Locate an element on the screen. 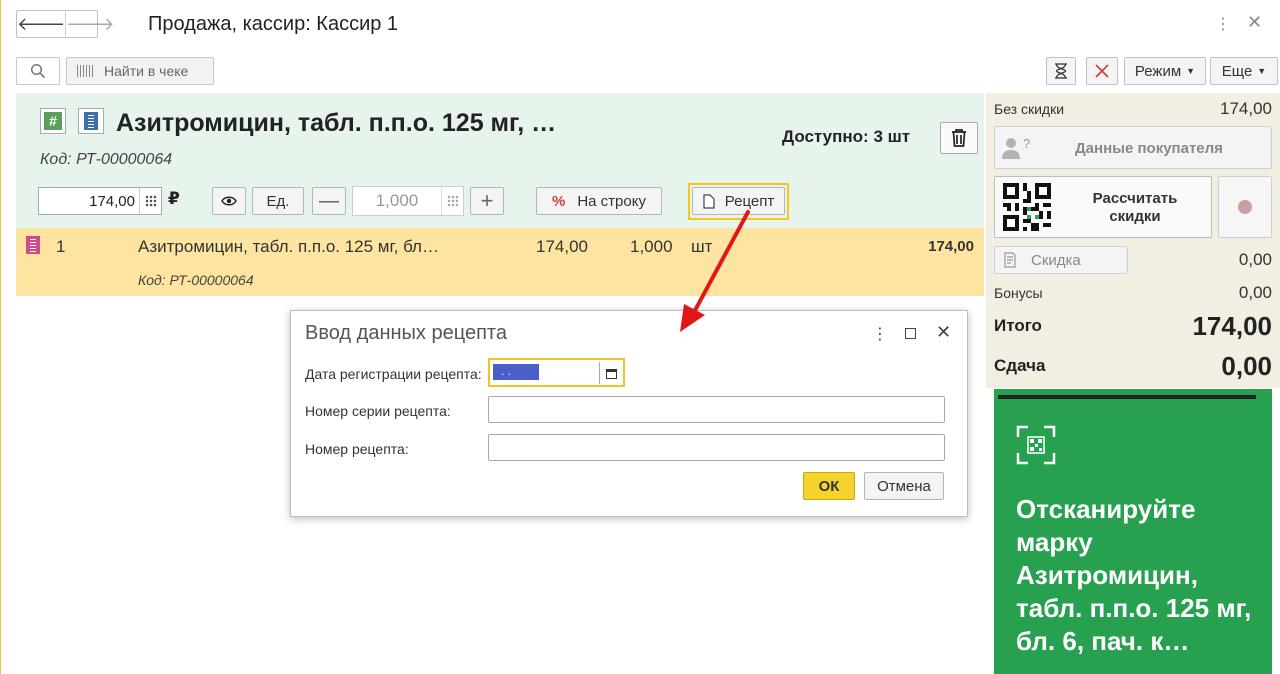 This screenshot has height=674, width=1280. delete-line-button is located at coordinates (959, 138).